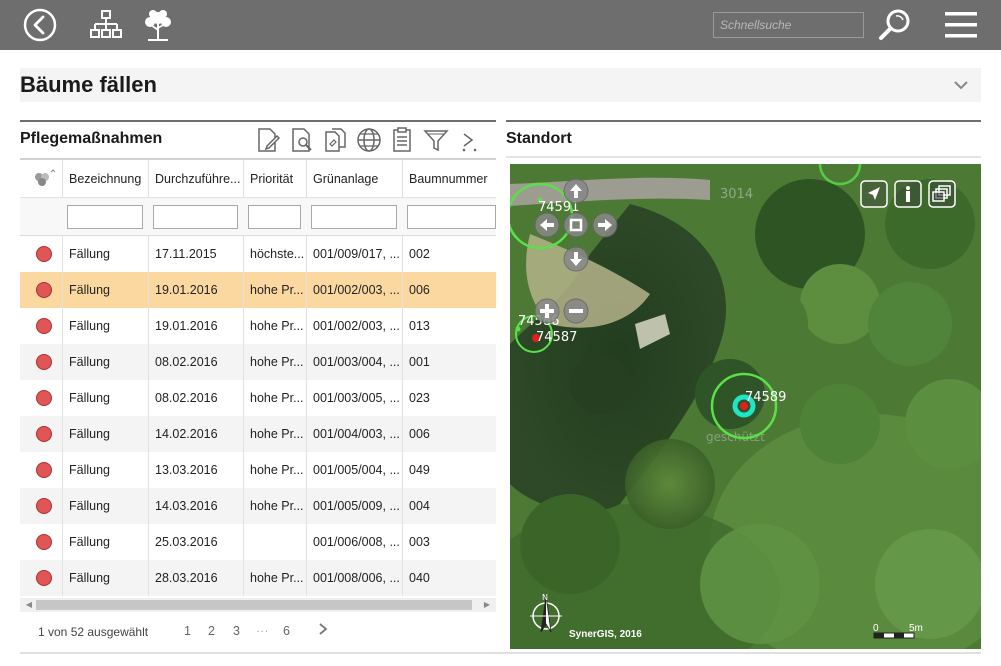  Describe the element at coordinates (195, 217) in the screenshot. I see `filter-input-date` at that location.